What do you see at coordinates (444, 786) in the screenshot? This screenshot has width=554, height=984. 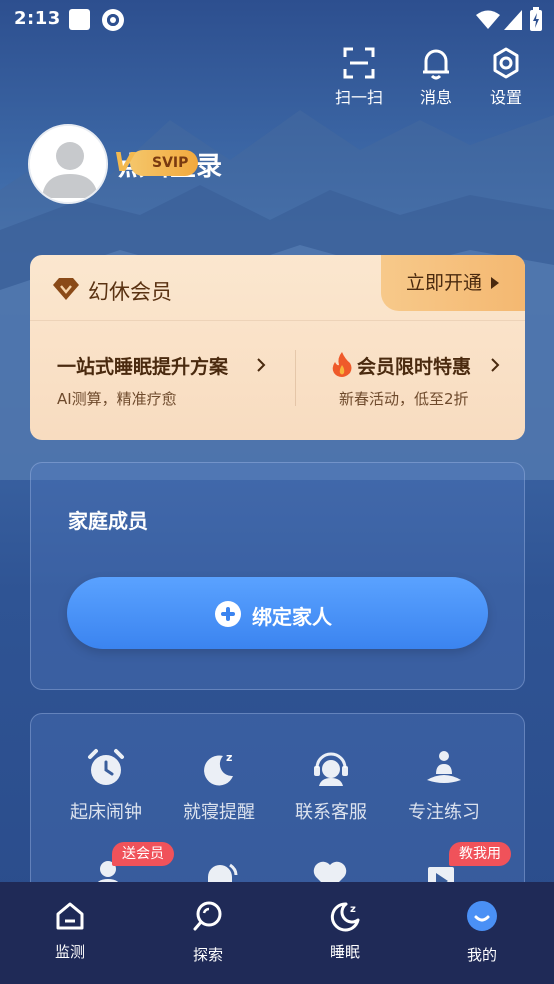 I see `tool-focus-practice: 专注练习` at bounding box center [444, 786].